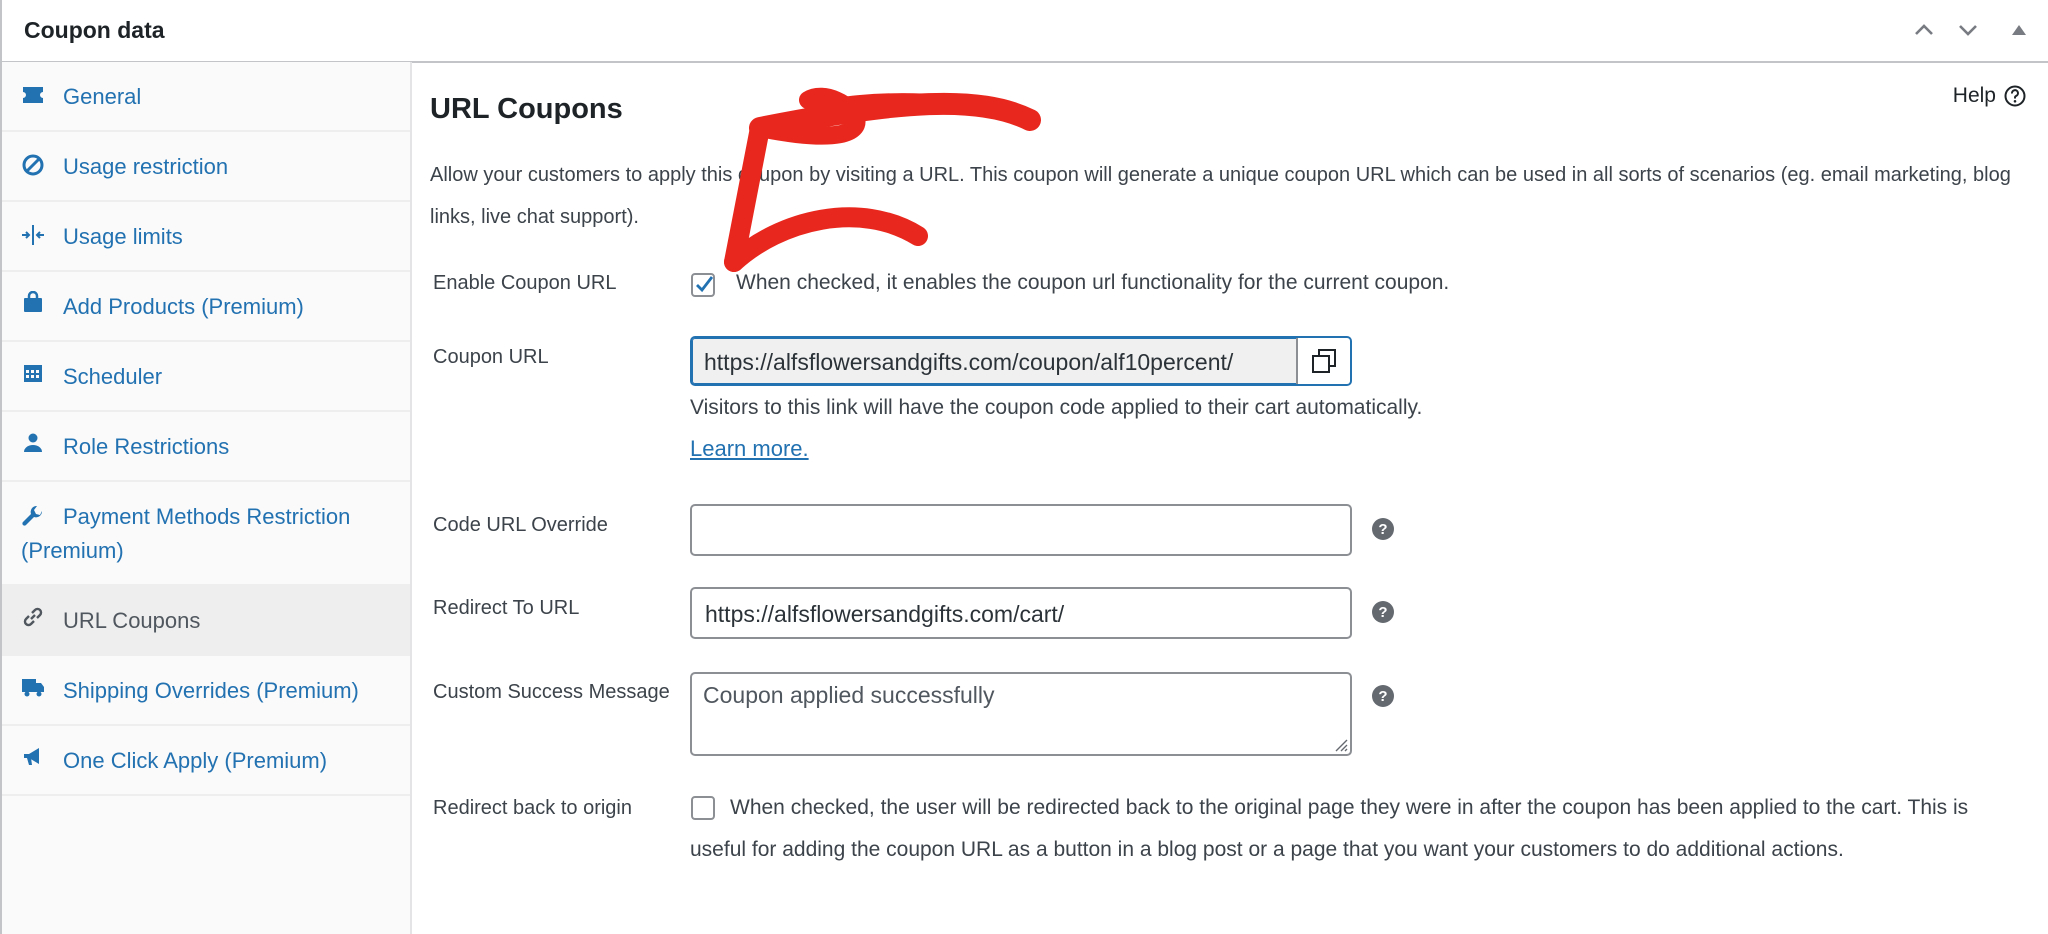 Image resolution: width=2048 pixels, height=934 pixels. I want to click on sidebar-item-usage-limits: Usage limits, so click(206, 237).